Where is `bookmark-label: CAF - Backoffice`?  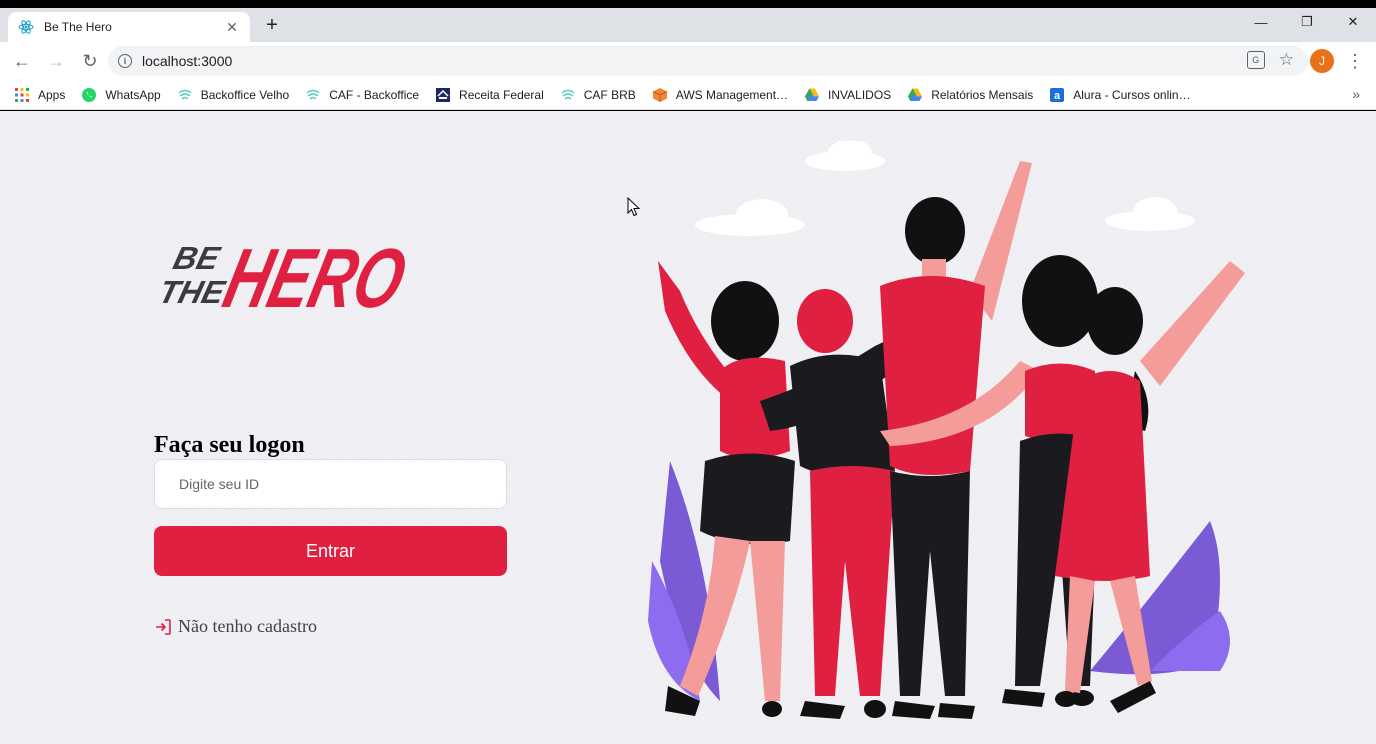
bookmark-label: CAF - Backoffice is located at coordinates (374, 94).